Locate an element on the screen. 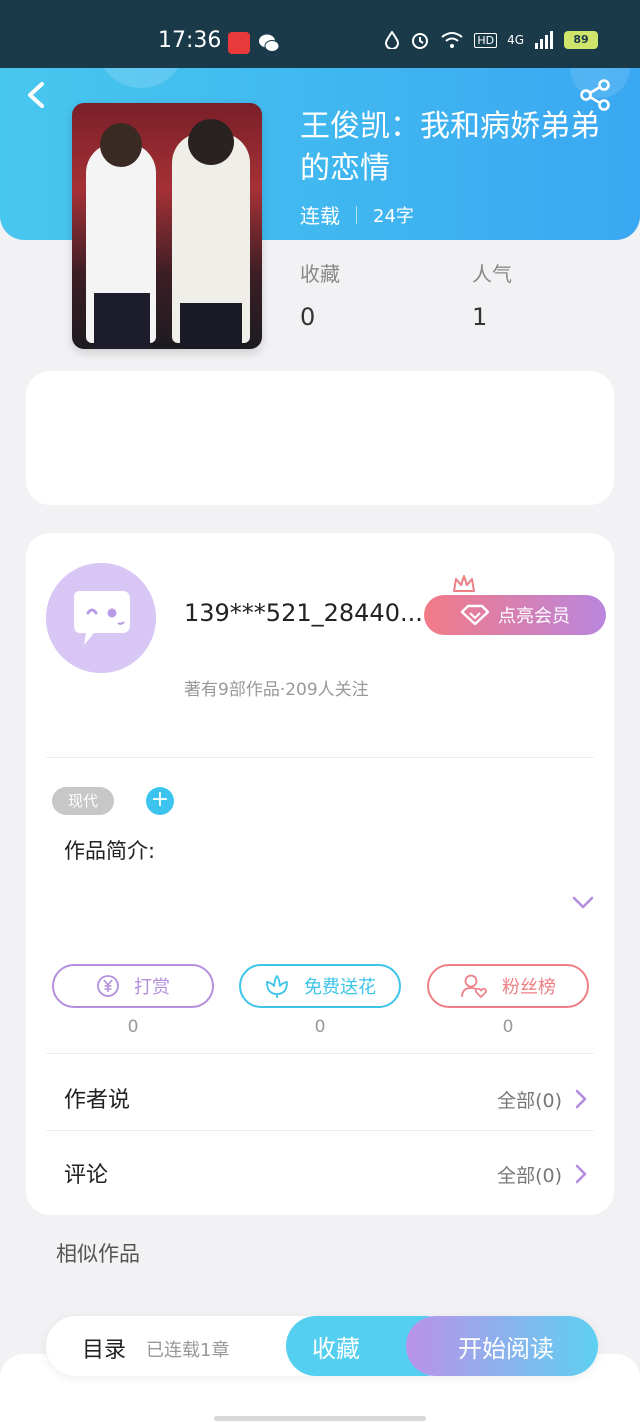 This screenshot has height=1422, width=640. similar-works-heading: 相似作品 is located at coordinates (98, 1254).